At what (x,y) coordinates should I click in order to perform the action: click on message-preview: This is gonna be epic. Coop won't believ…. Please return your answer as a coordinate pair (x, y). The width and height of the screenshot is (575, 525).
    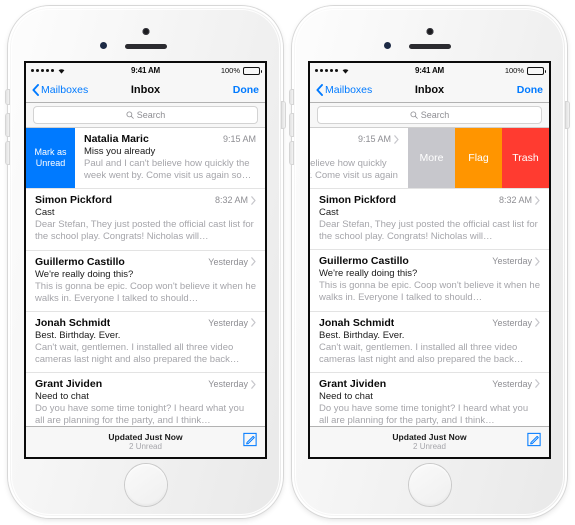
    Looking at the image, I should click on (429, 292).